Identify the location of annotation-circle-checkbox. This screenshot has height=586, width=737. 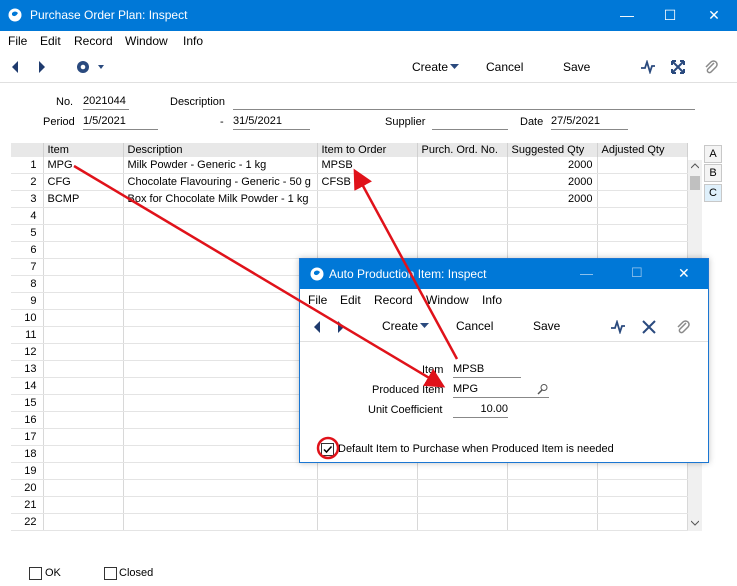
(328, 448).